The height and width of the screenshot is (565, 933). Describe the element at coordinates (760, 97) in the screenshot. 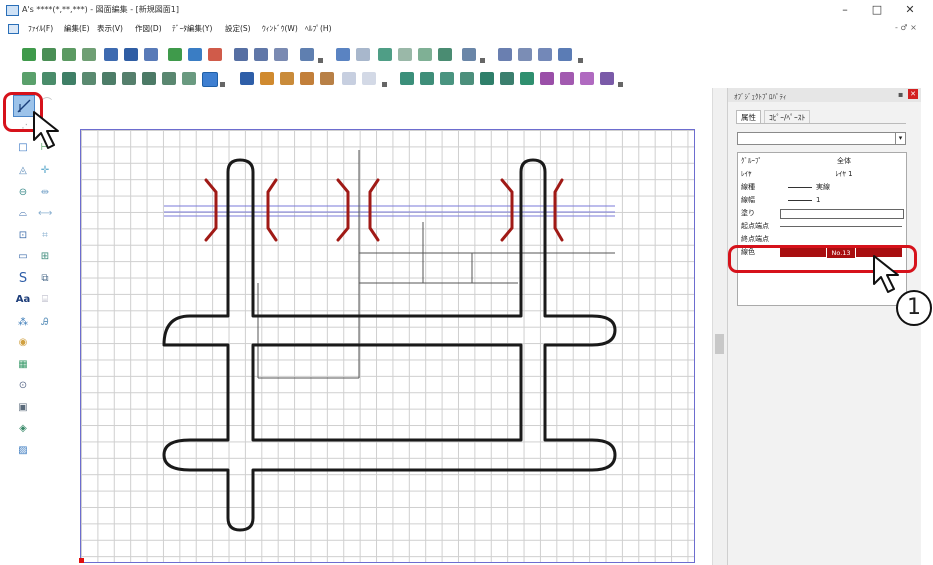

I see `panel-title: ｵﾌﾞｼﾞｪｸﾄﾌﾟﾛﾊﾟﾃｨ` at that location.